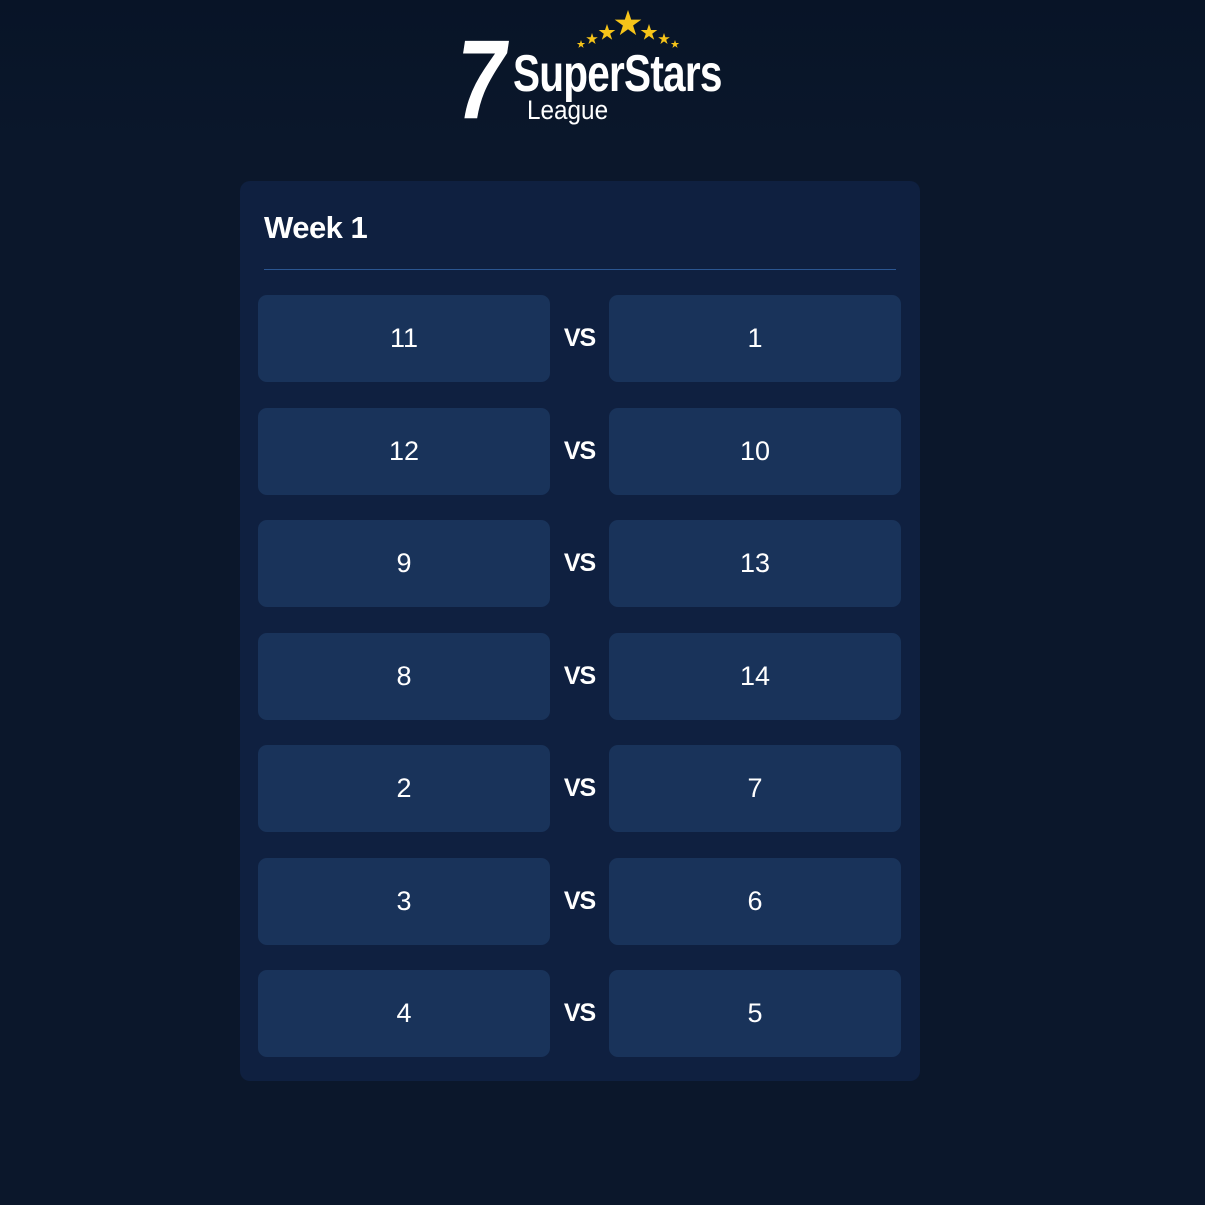  What do you see at coordinates (404, 451) in the screenshot?
I see `home-team-button: 12` at bounding box center [404, 451].